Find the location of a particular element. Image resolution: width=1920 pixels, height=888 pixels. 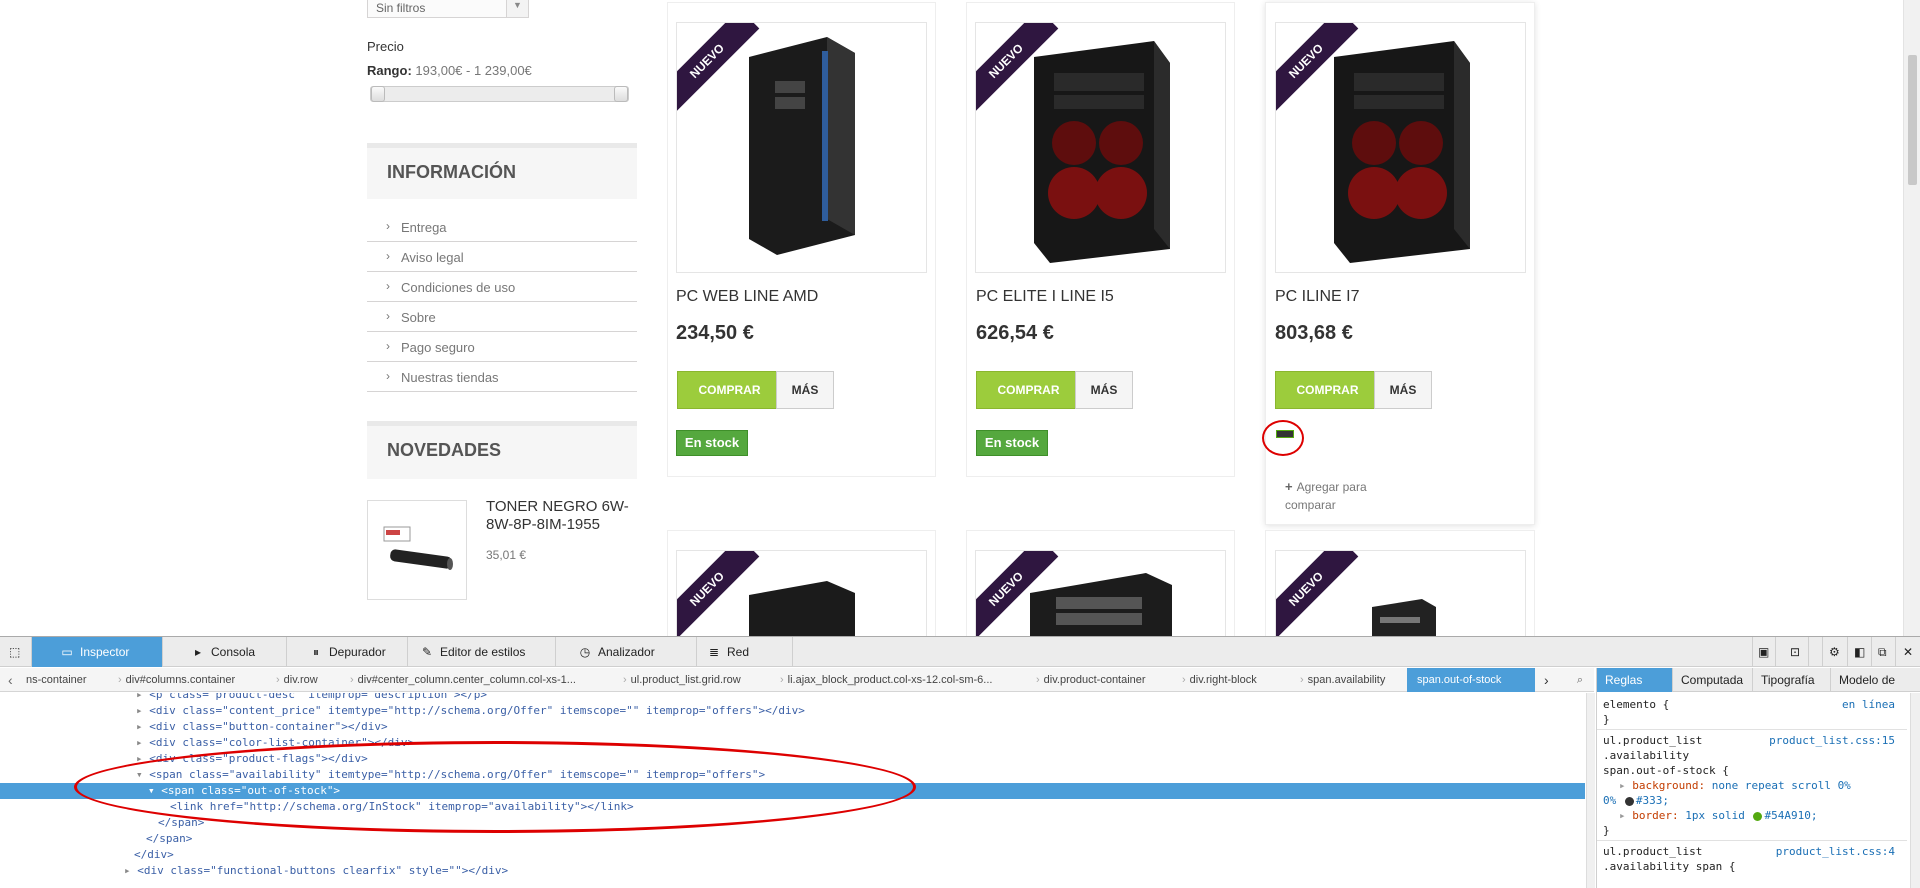

rules-scrollbar is located at coordinates (1915, 790).